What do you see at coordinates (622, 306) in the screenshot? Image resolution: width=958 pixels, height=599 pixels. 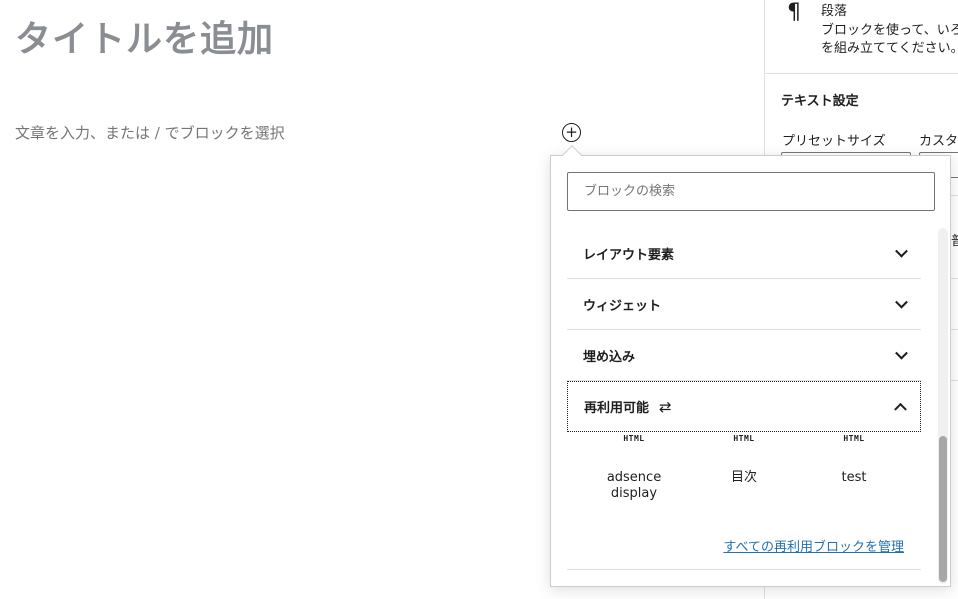 I see `category-label: ウィジェット` at bounding box center [622, 306].